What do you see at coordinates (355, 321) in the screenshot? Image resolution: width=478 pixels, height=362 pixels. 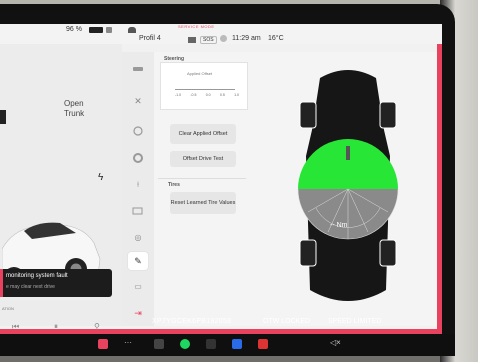 I see `speed-limited-label: SPEED LIMITED` at bounding box center [355, 321].